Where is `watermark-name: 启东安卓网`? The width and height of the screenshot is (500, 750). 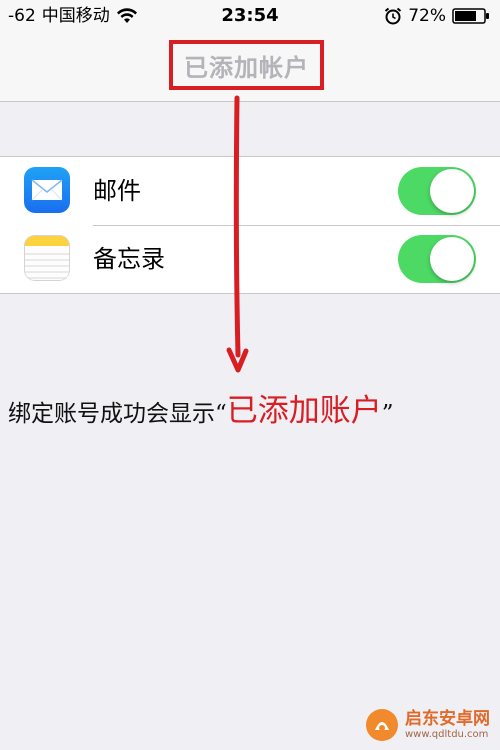 watermark-name: 启东安卓网 is located at coordinates (447, 719).